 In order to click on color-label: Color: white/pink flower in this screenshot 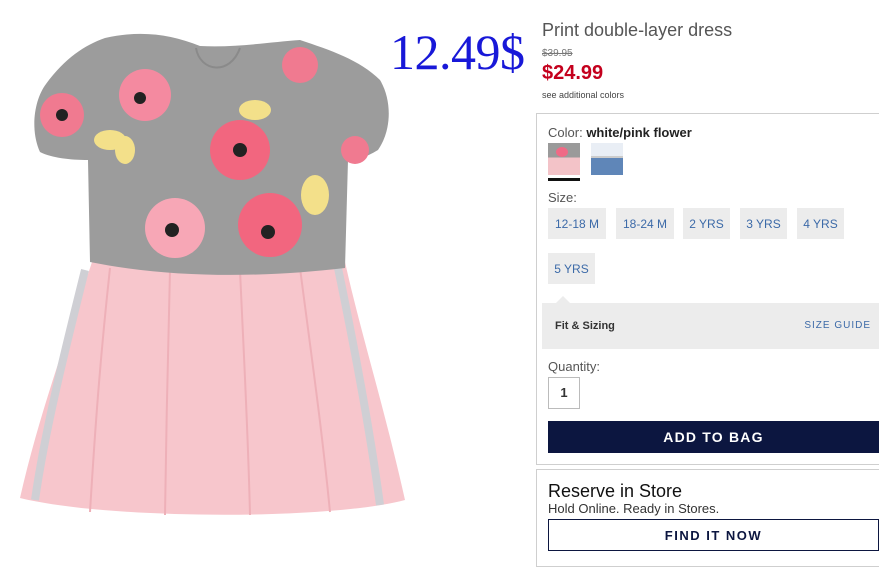, I will do `click(620, 132)`.